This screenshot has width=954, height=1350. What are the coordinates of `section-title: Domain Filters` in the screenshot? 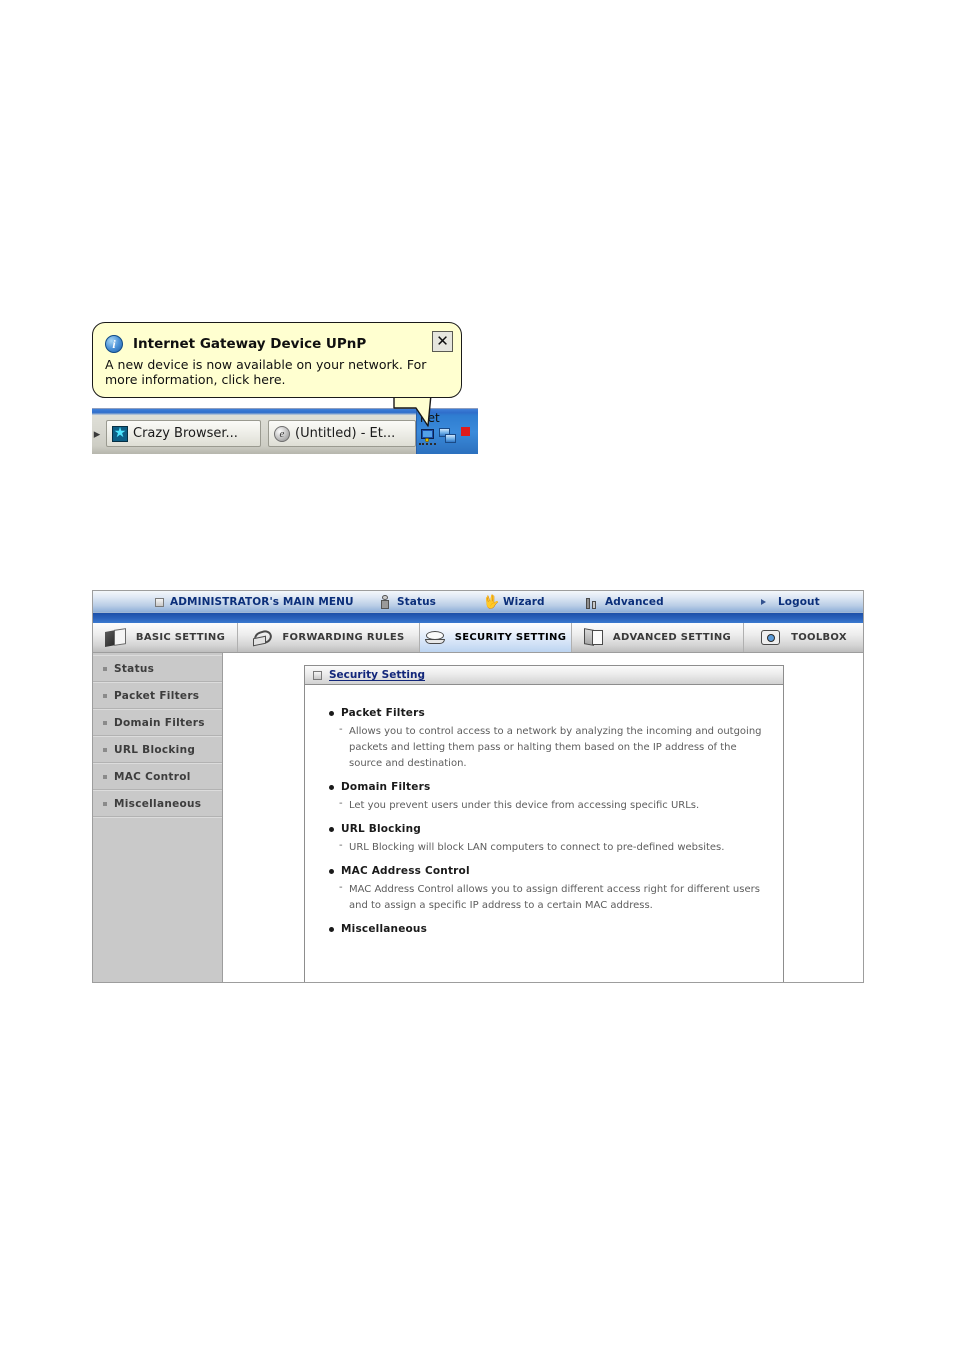 It's located at (547, 787).